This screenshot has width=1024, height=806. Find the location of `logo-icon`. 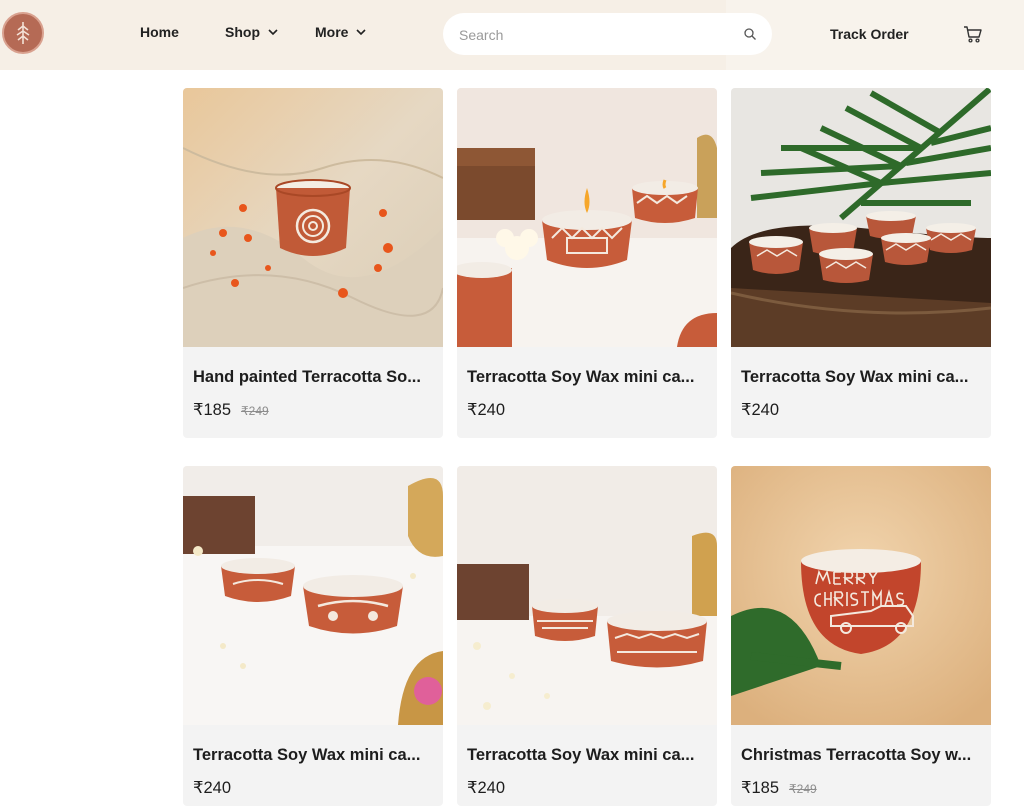

logo-icon is located at coordinates (23, 33).